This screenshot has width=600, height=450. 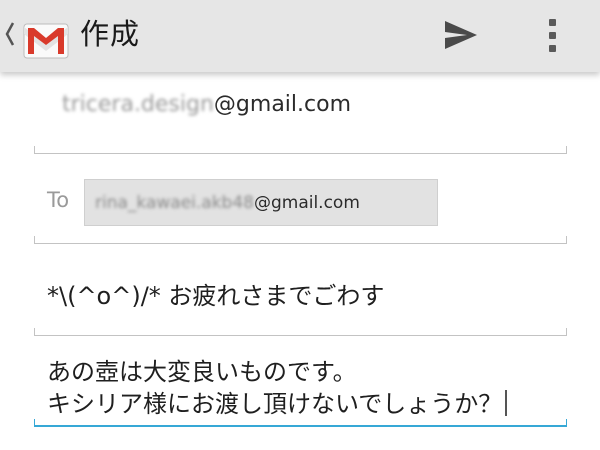 I want to click on body-line-1: あの壺は大変良いものです。, so click(x=202, y=372).